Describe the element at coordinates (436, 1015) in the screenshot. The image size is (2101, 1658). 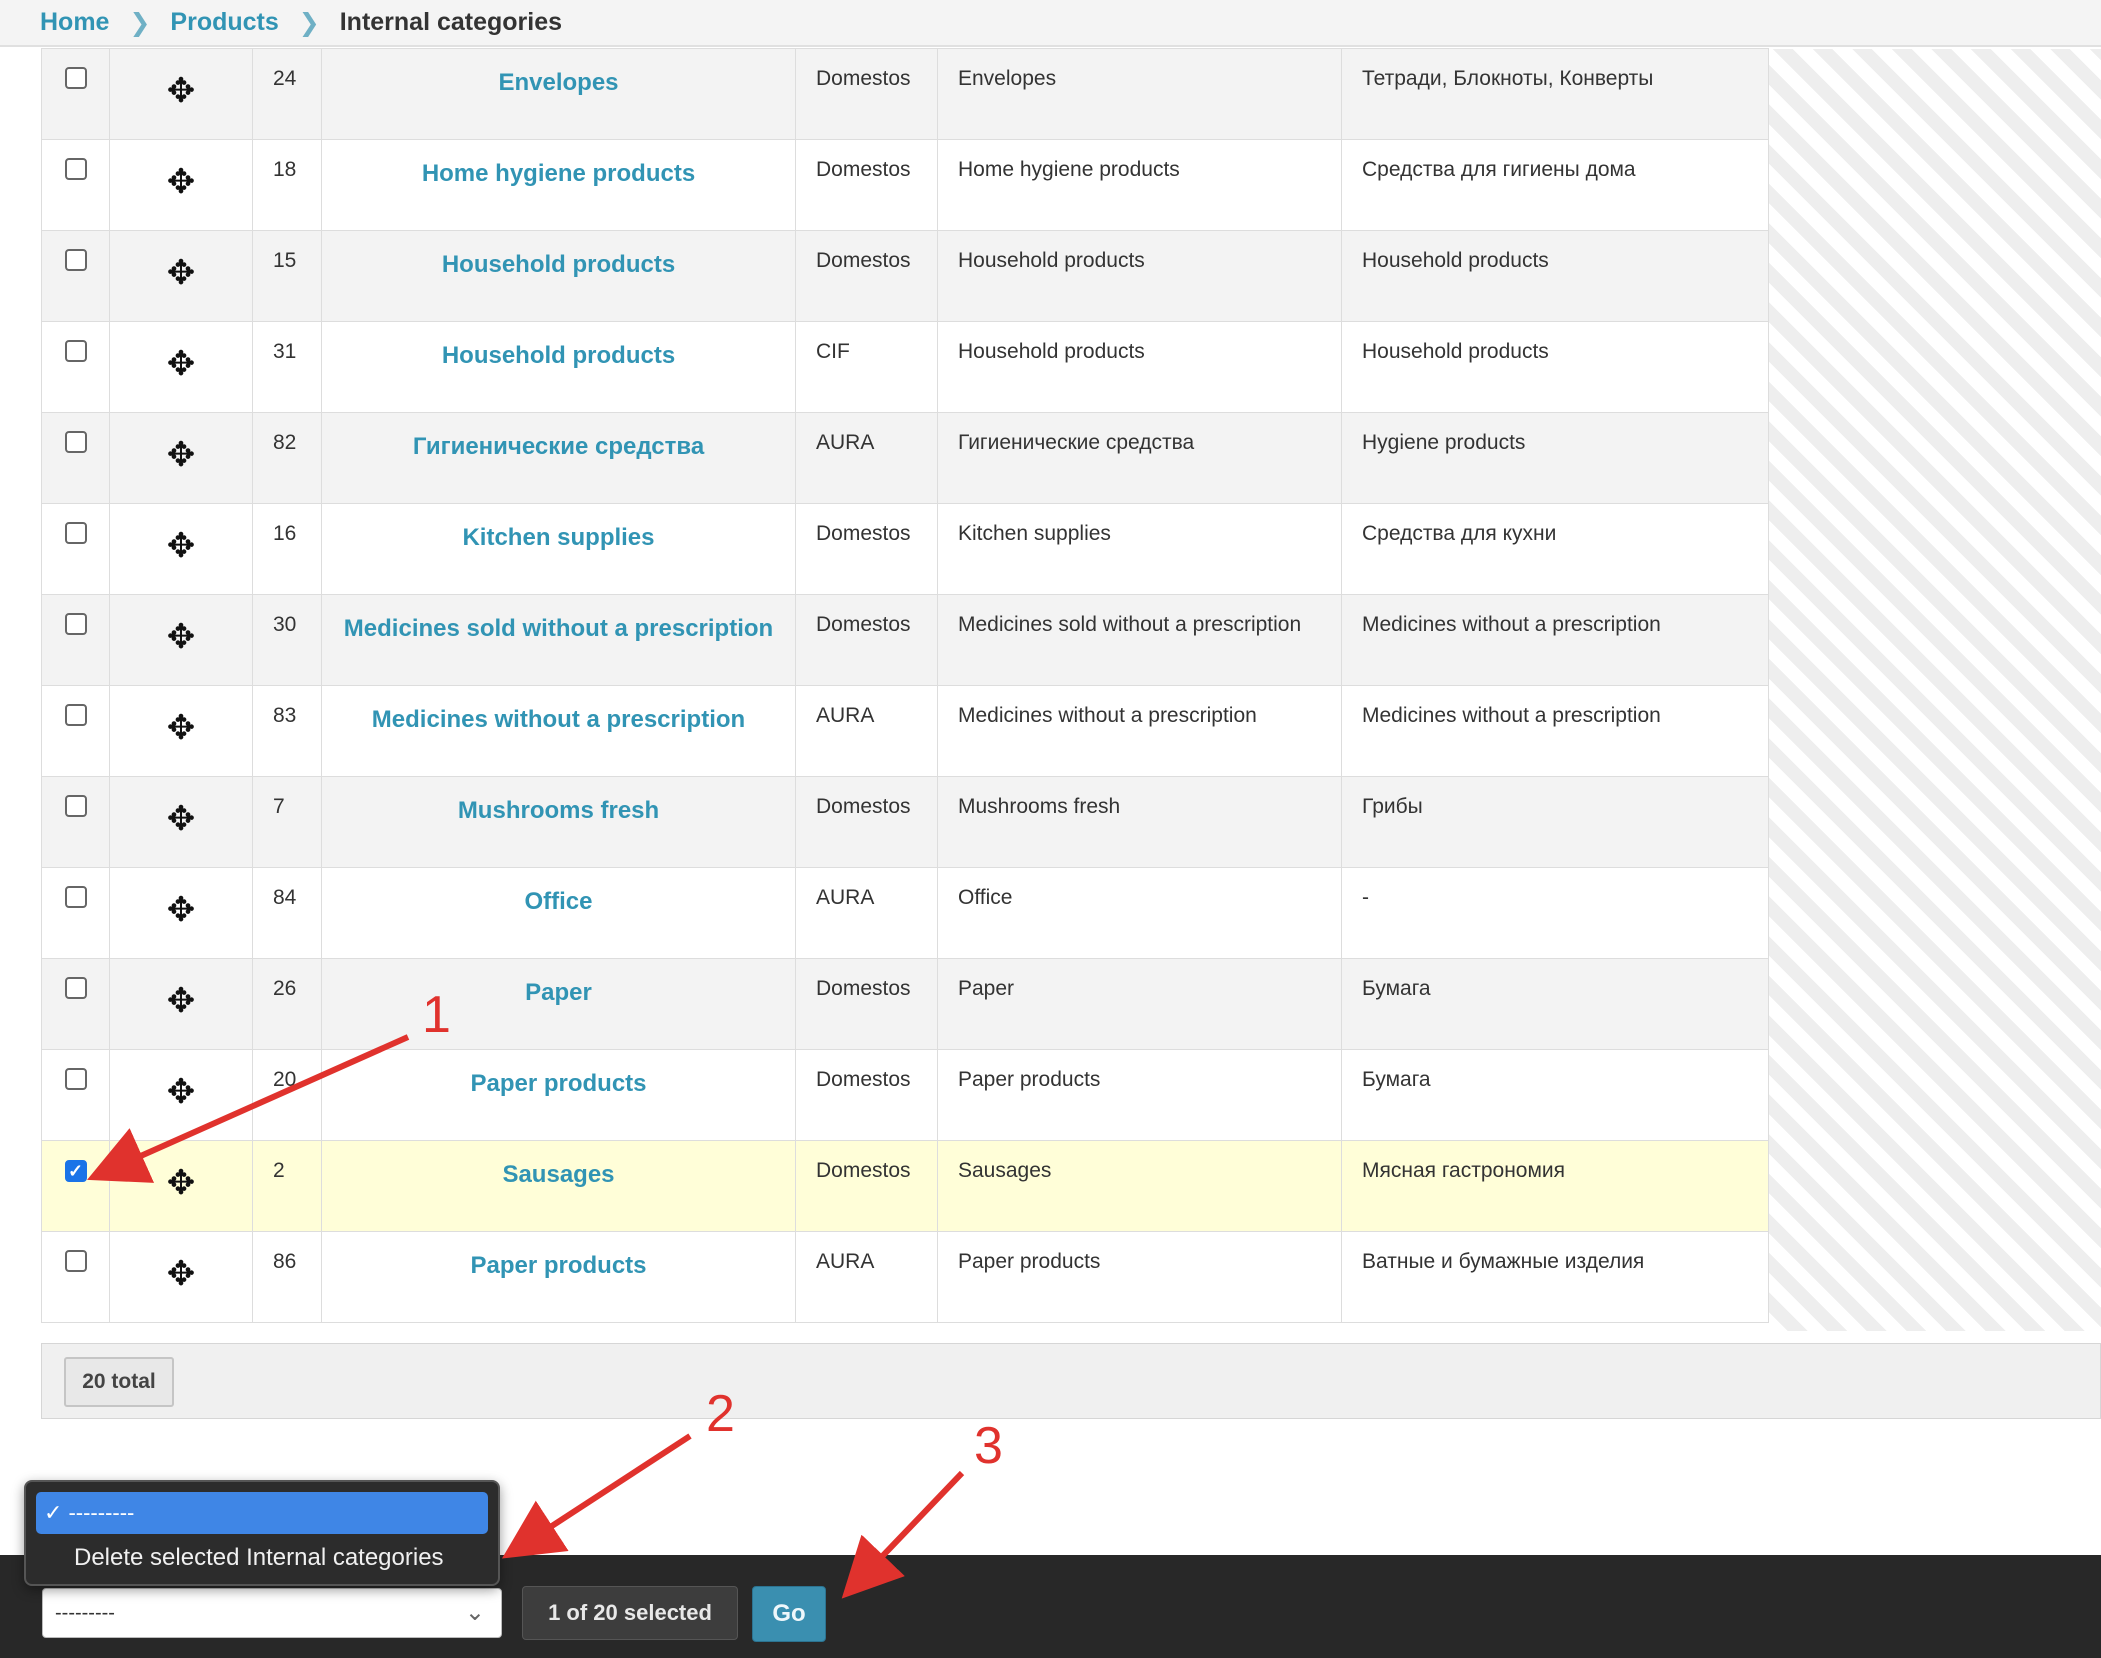
I see `annotation-number-1: 1` at that location.